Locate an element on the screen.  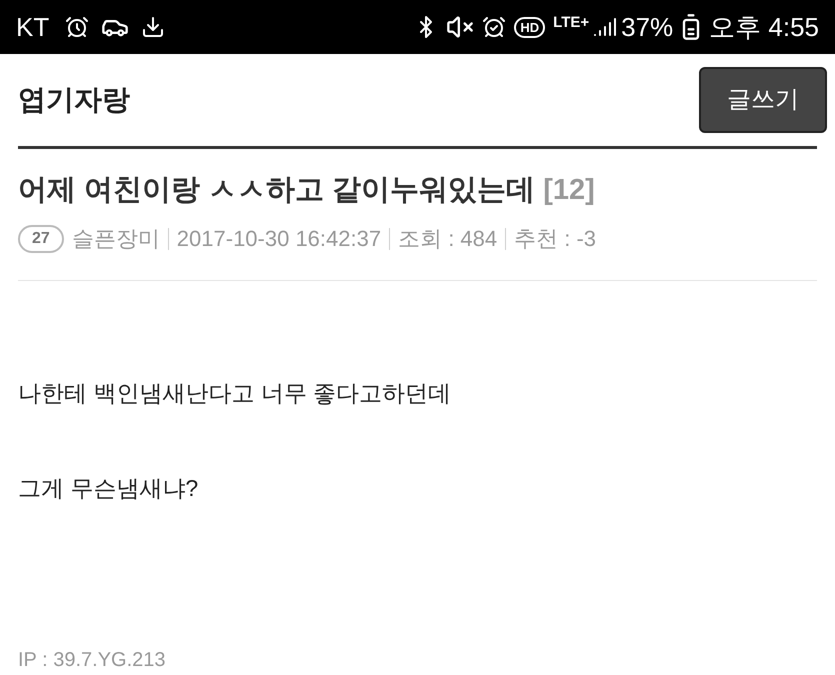
level-badge: 27 is located at coordinates (41, 238).